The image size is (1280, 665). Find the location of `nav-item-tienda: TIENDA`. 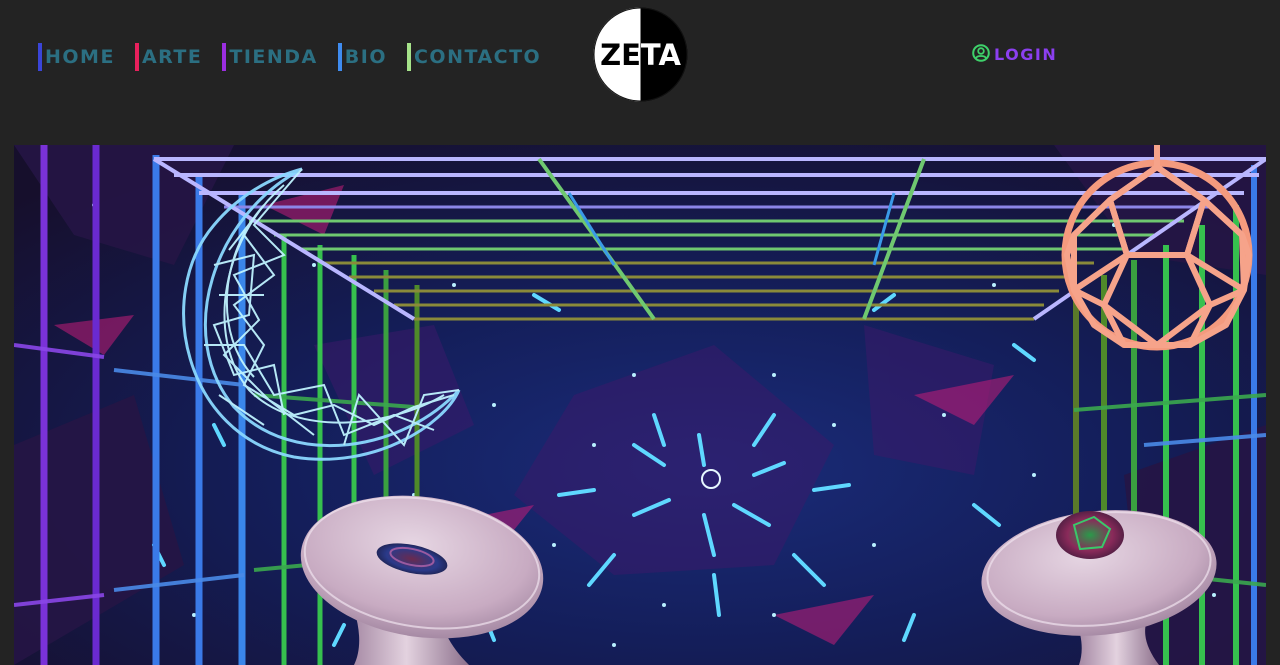

nav-item-tienda: TIENDA is located at coordinates (269, 57).